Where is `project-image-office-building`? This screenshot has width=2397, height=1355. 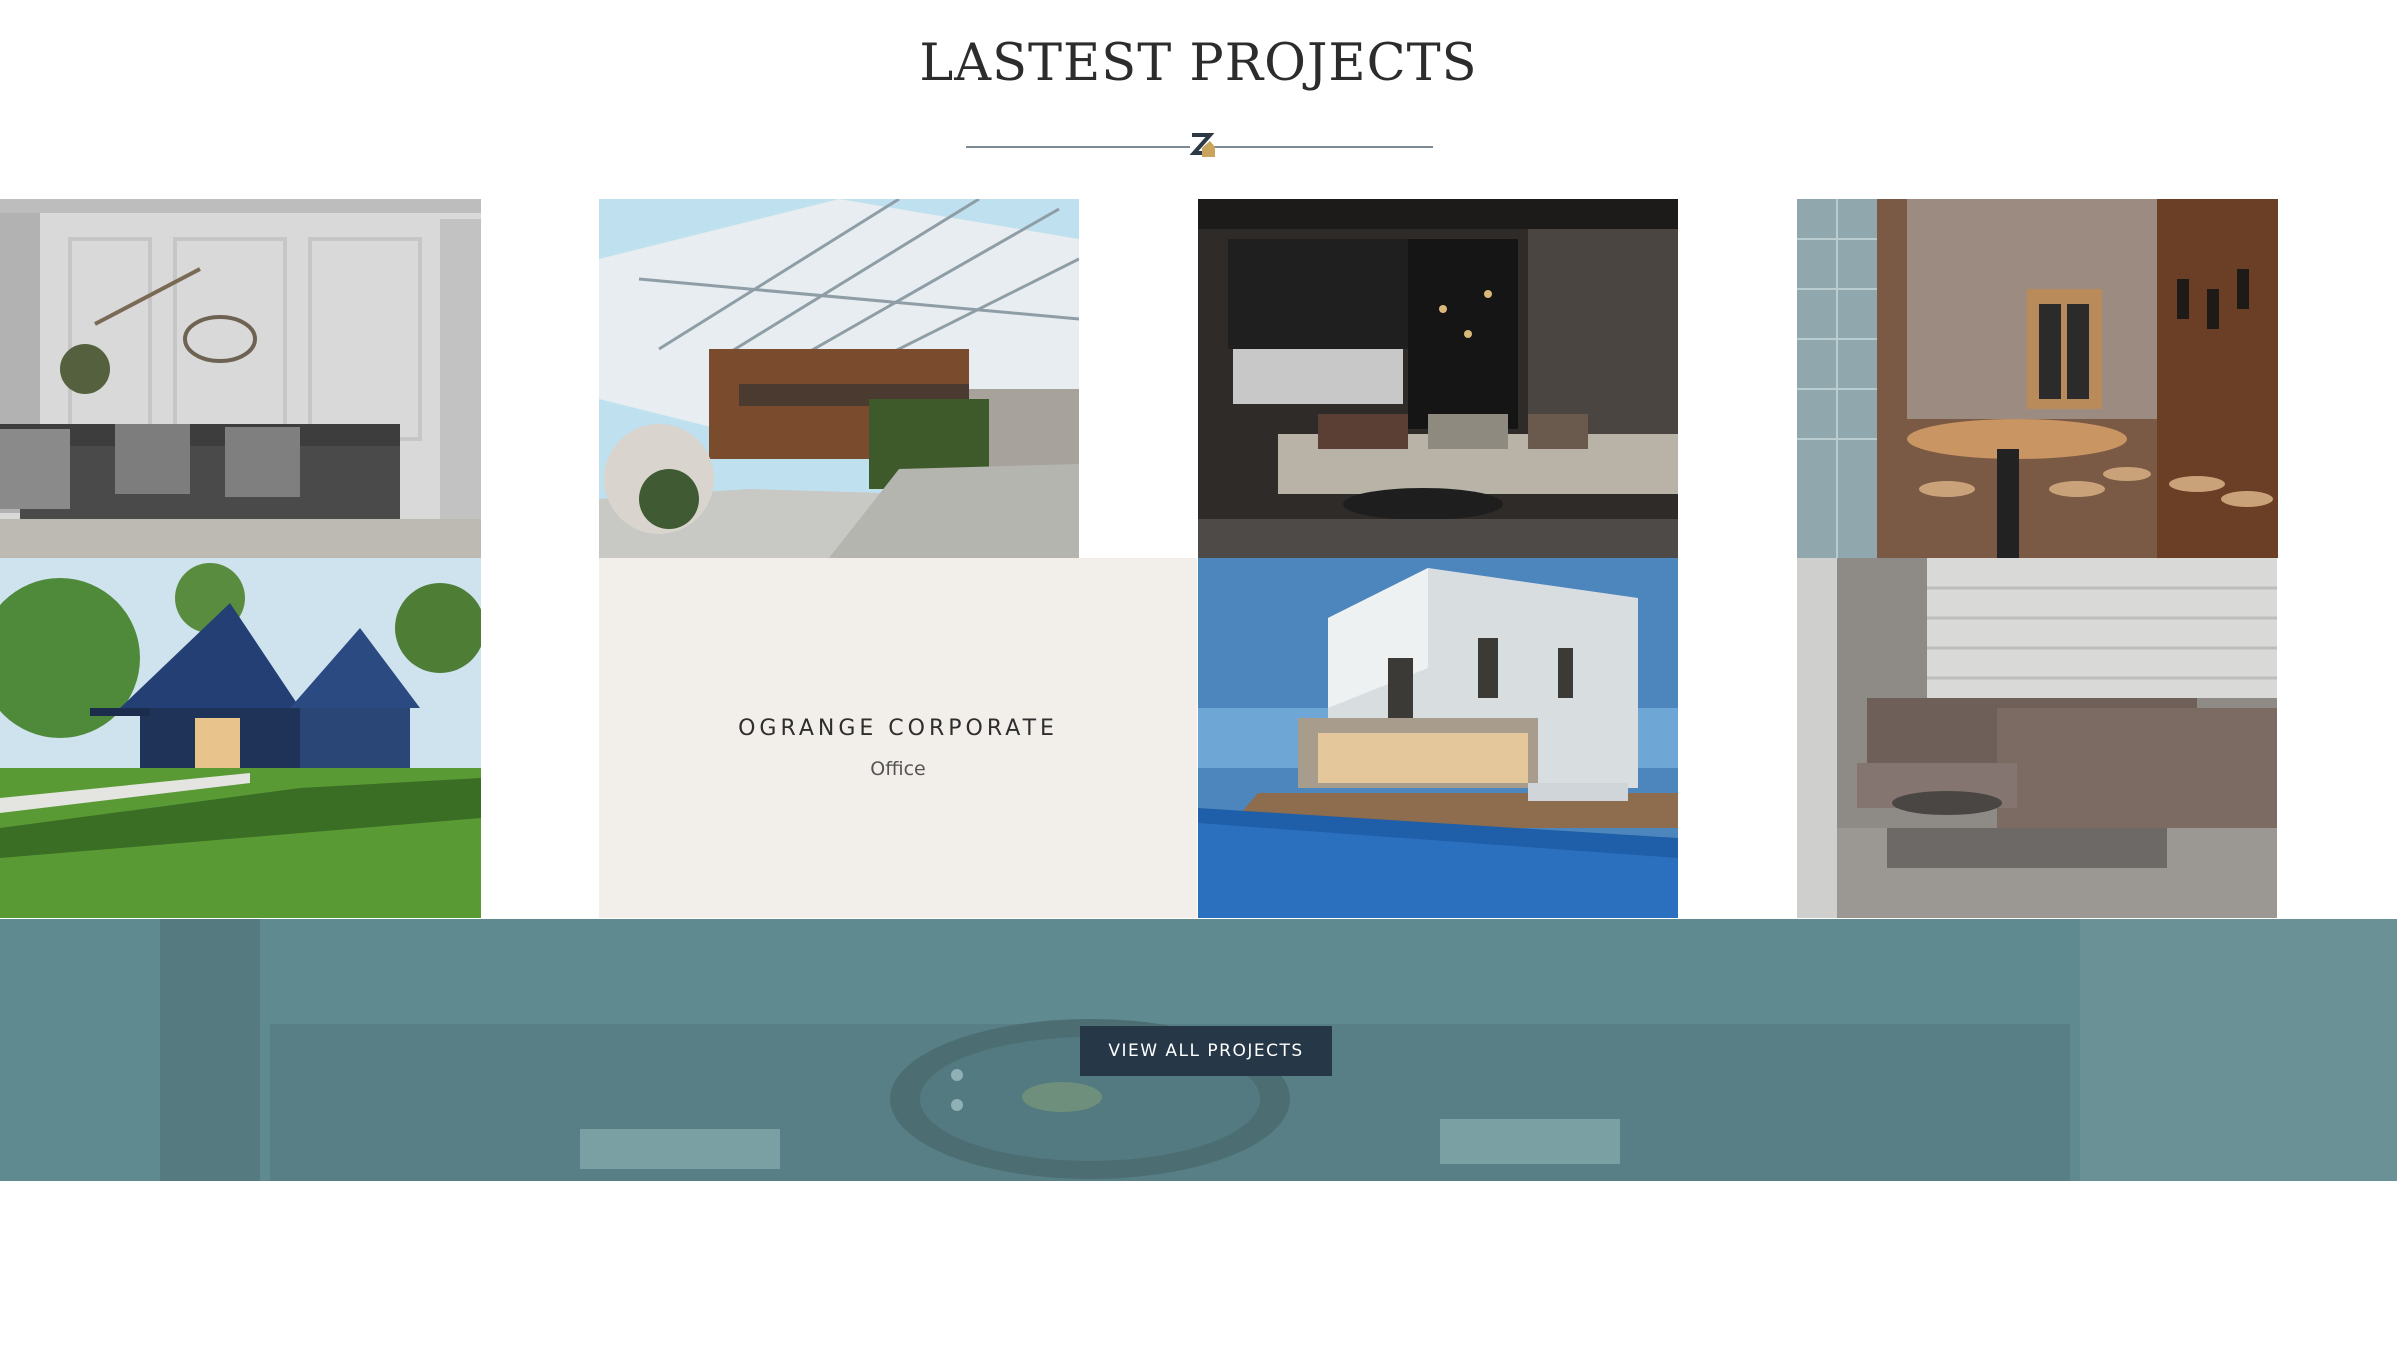 project-image-office-building is located at coordinates (839, 378).